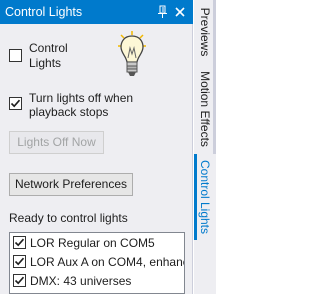 This screenshot has width=320, height=294. Describe the element at coordinates (71, 184) in the screenshot. I see `network-preferences-button: Network Preferences` at that location.